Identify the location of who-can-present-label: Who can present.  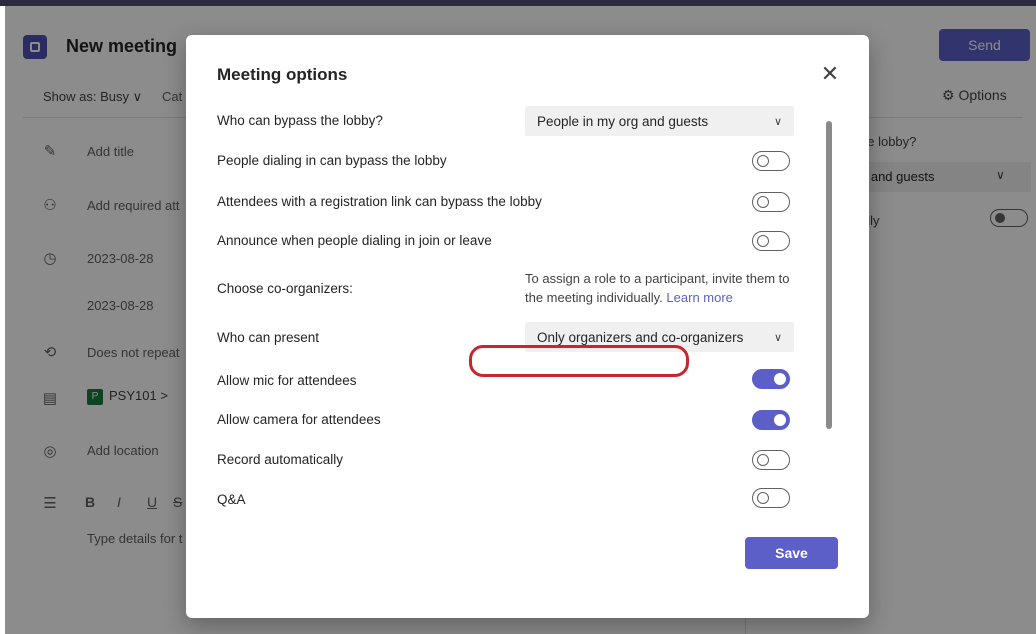
(268, 337).